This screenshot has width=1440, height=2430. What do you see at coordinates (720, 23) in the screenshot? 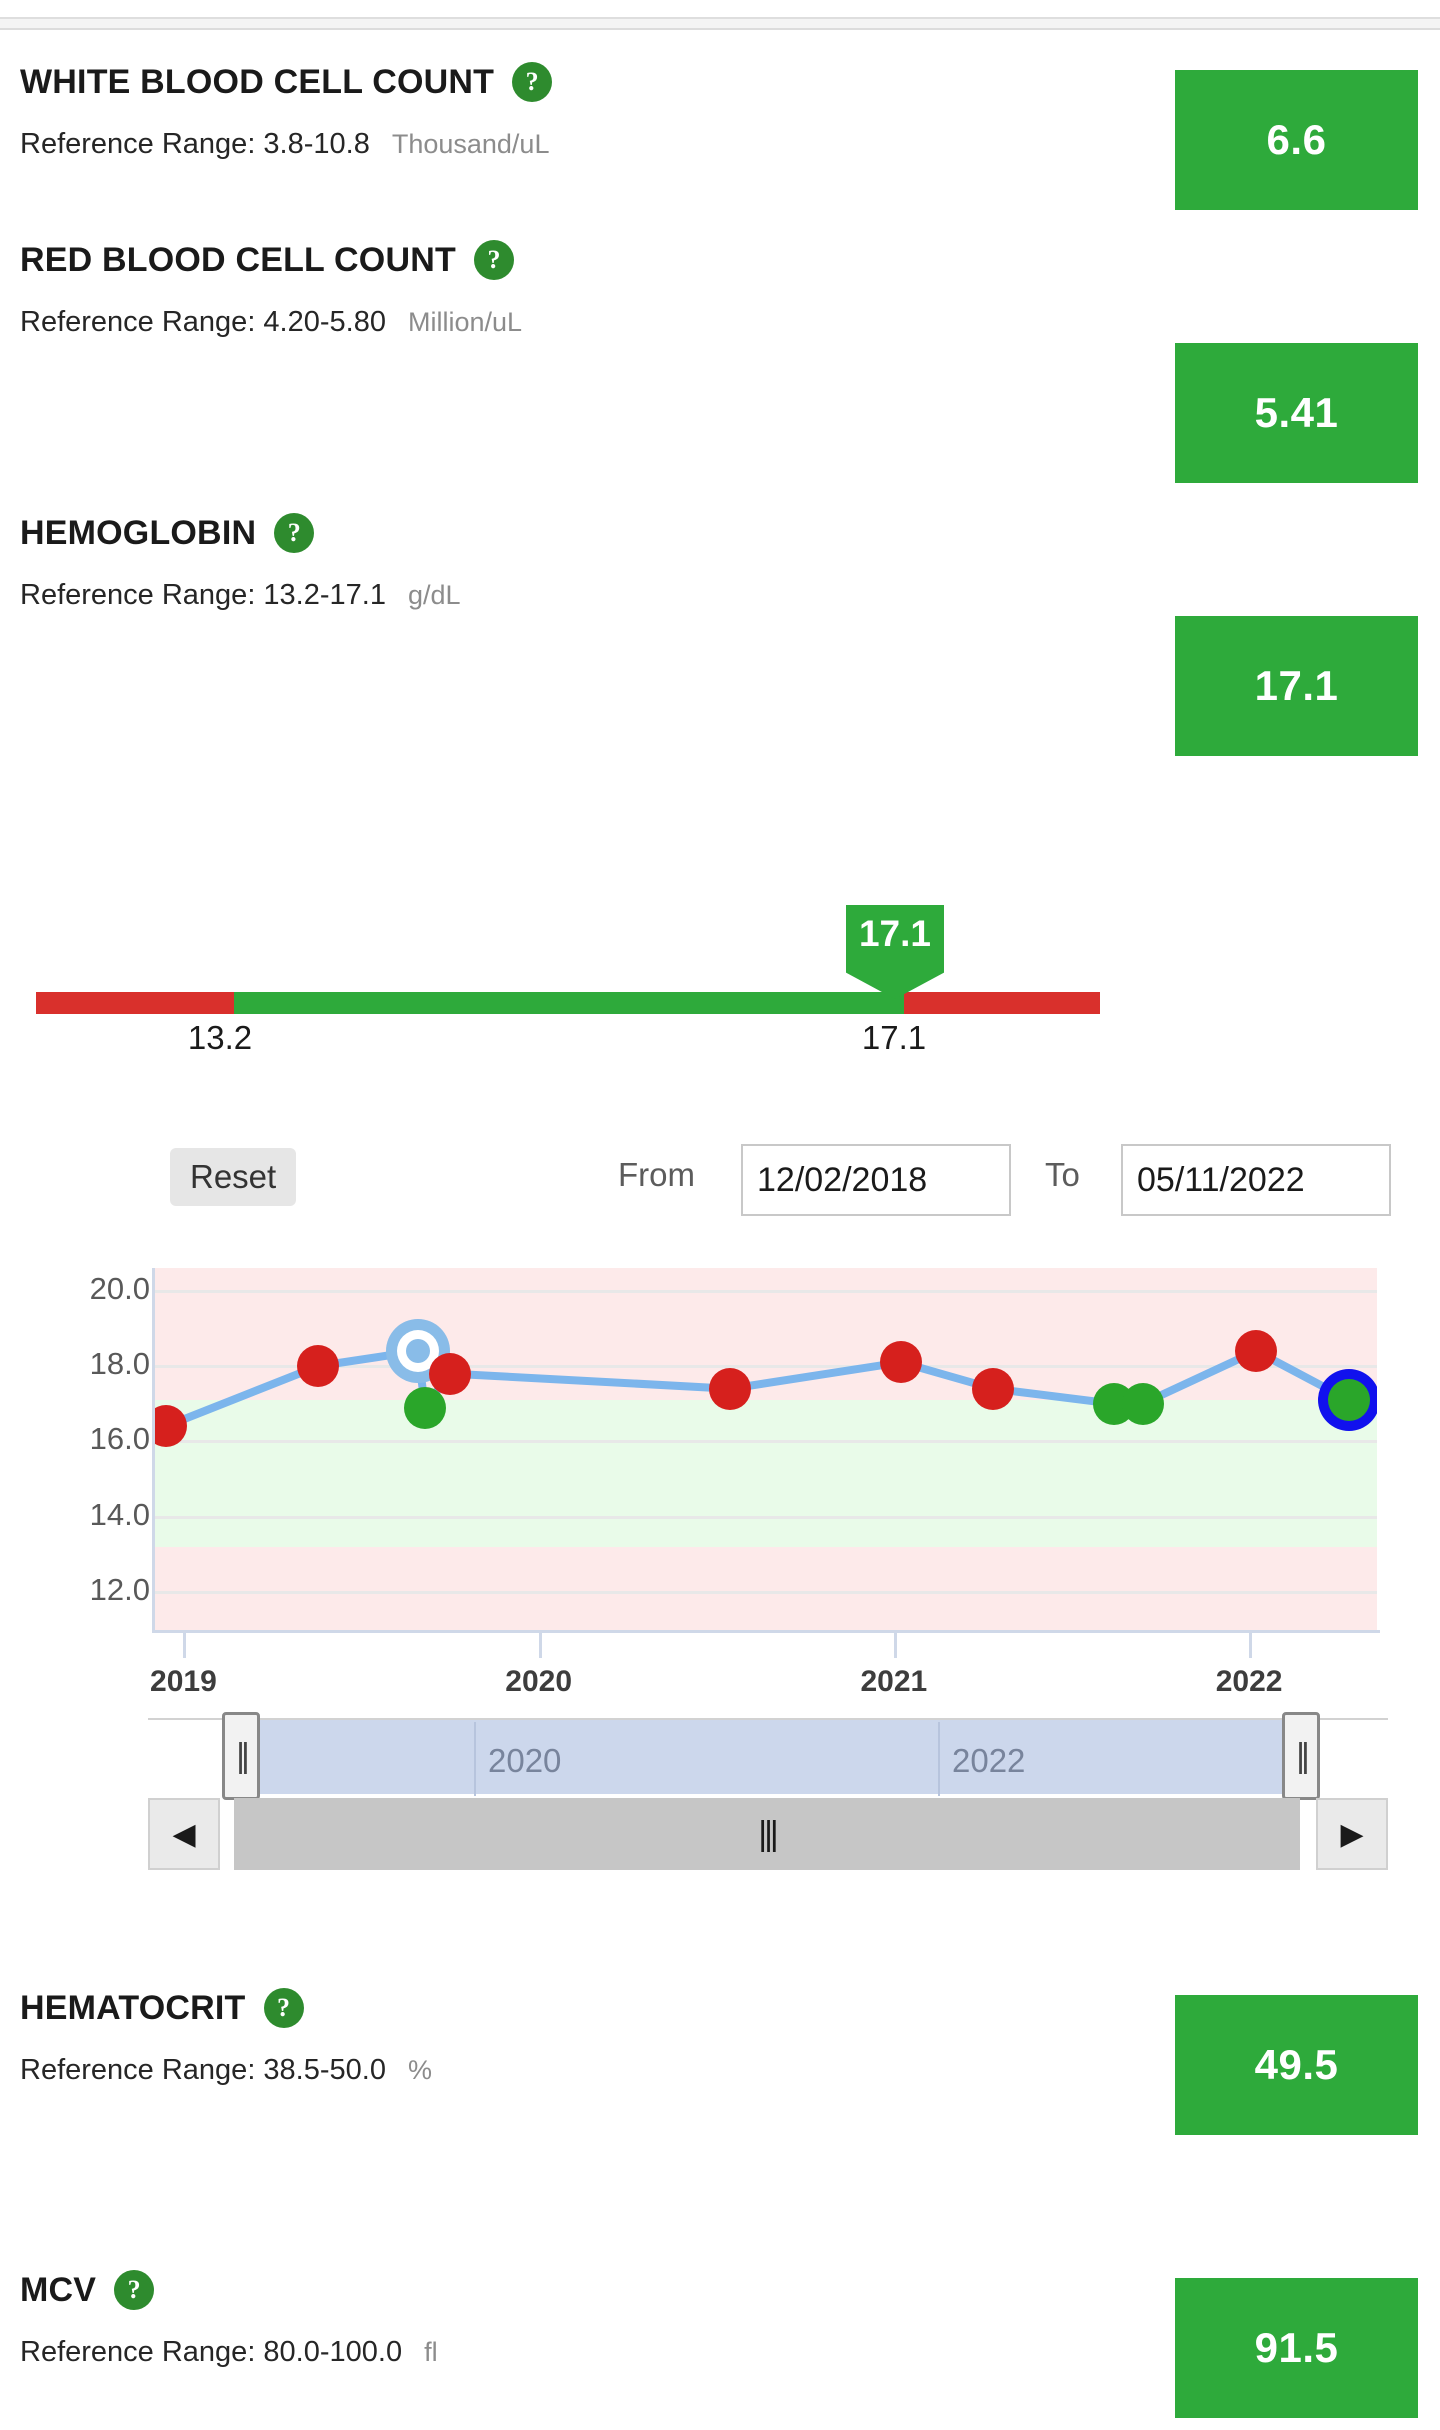
I see `top-band` at bounding box center [720, 23].